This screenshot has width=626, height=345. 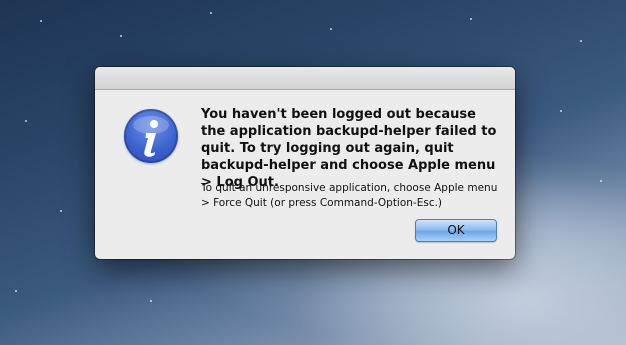 What do you see at coordinates (151, 136) in the screenshot?
I see `info-icon` at bounding box center [151, 136].